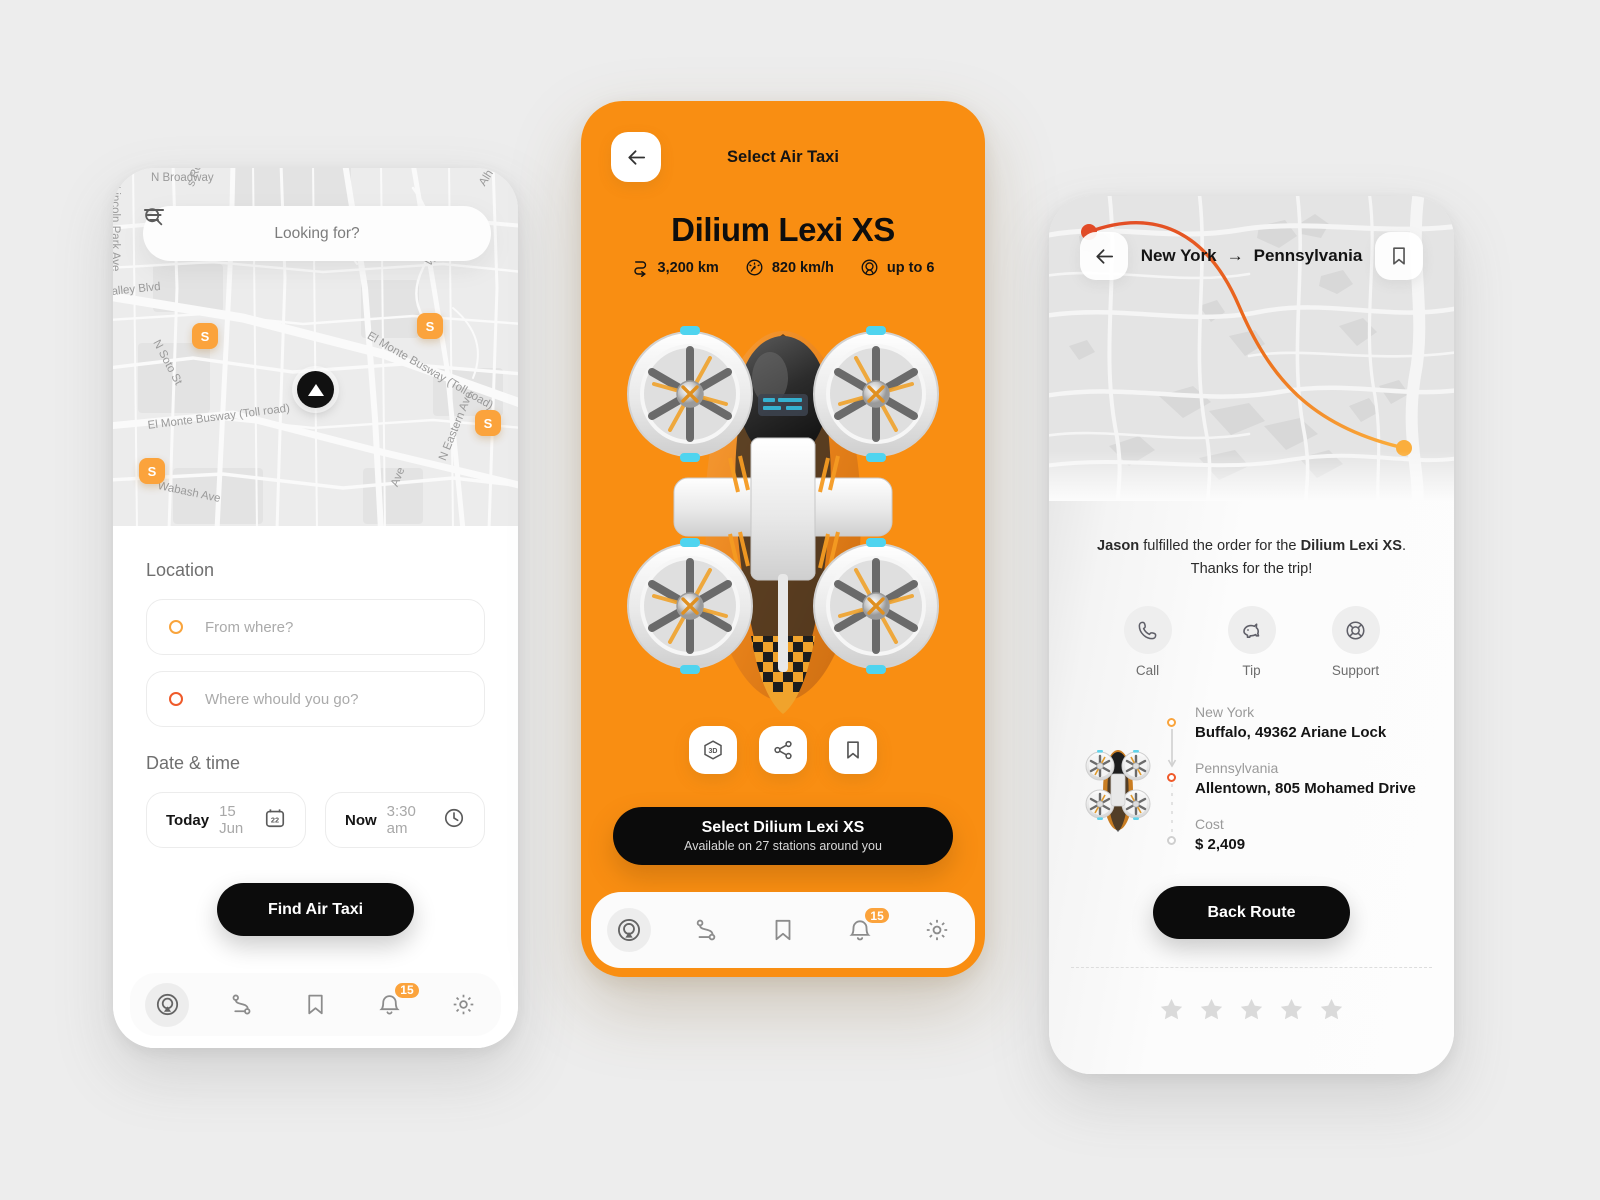 This screenshot has width=1600, height=1200. I want to click on support-action: Support, so click(1355, 642).